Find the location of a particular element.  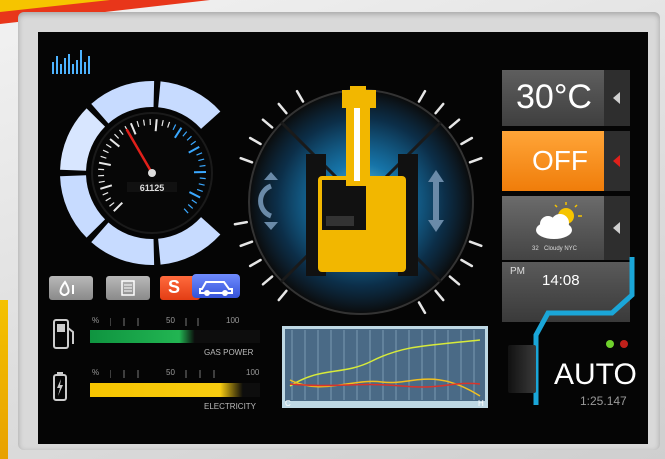

s-mode-label: S is located at coordinates (174, 287).